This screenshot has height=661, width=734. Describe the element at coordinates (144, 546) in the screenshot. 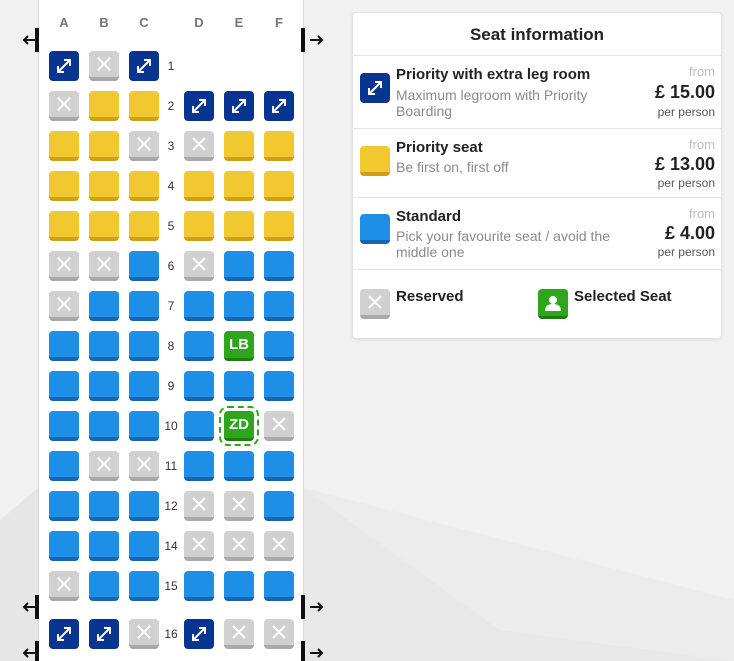

I see `seat-14c` at that location.